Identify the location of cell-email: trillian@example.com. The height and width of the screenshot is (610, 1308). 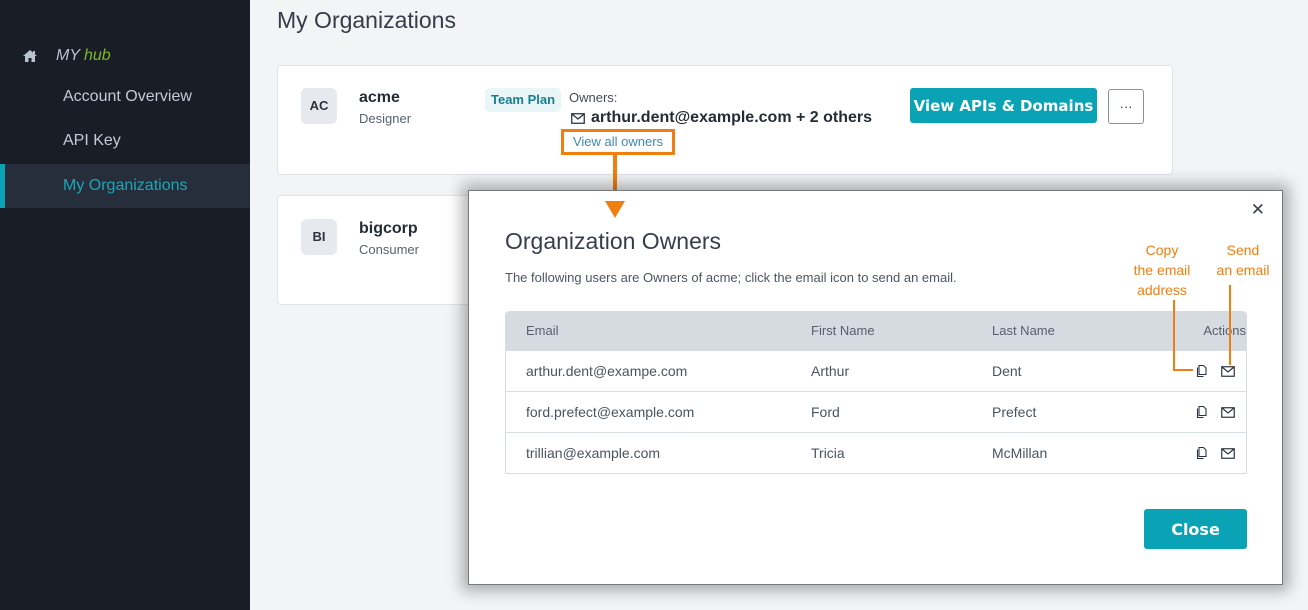
(593, 453).